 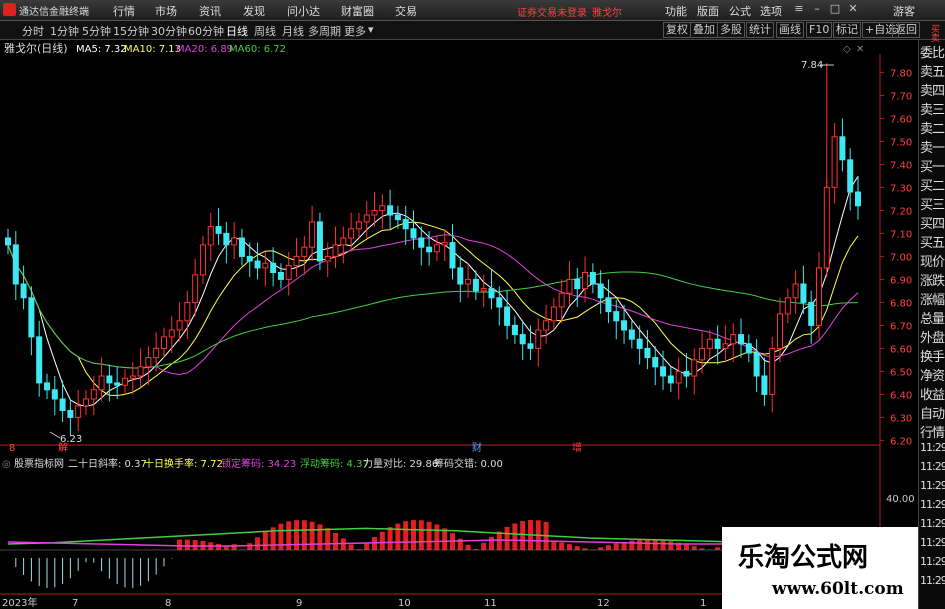 What do you see at coordinates (355, 31) in the screenshot?
I see `period-more: 更多` at bounding box center [355, 31].